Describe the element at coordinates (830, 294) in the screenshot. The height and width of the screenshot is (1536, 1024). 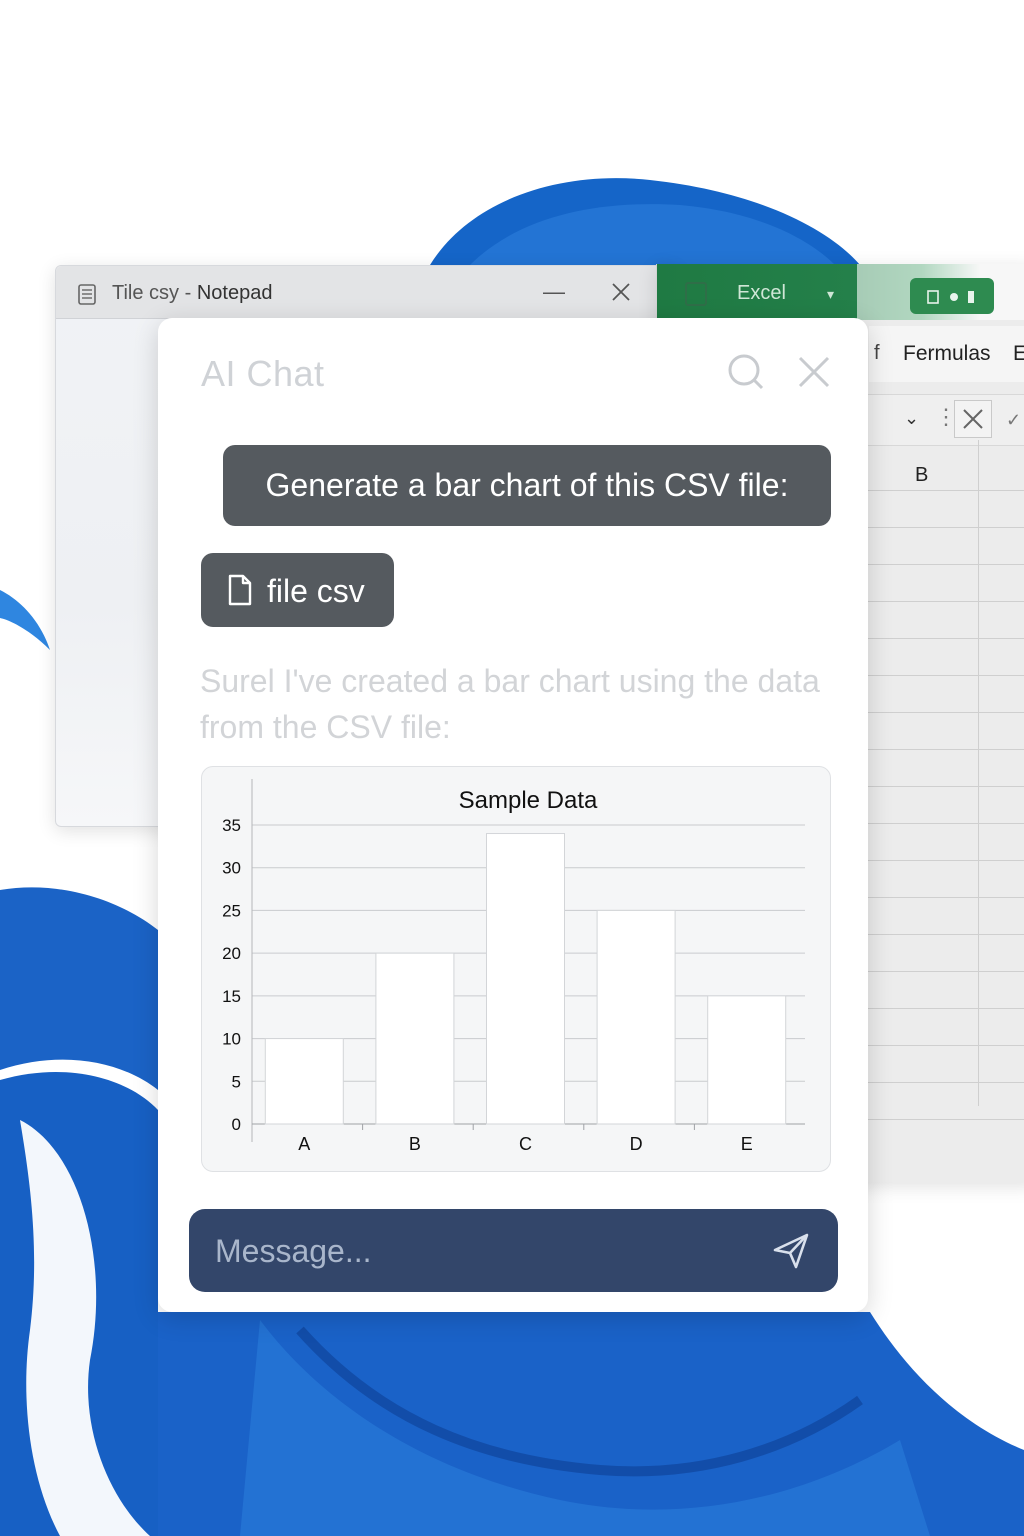
I see `chevron-down-icon: ▾` at that location.